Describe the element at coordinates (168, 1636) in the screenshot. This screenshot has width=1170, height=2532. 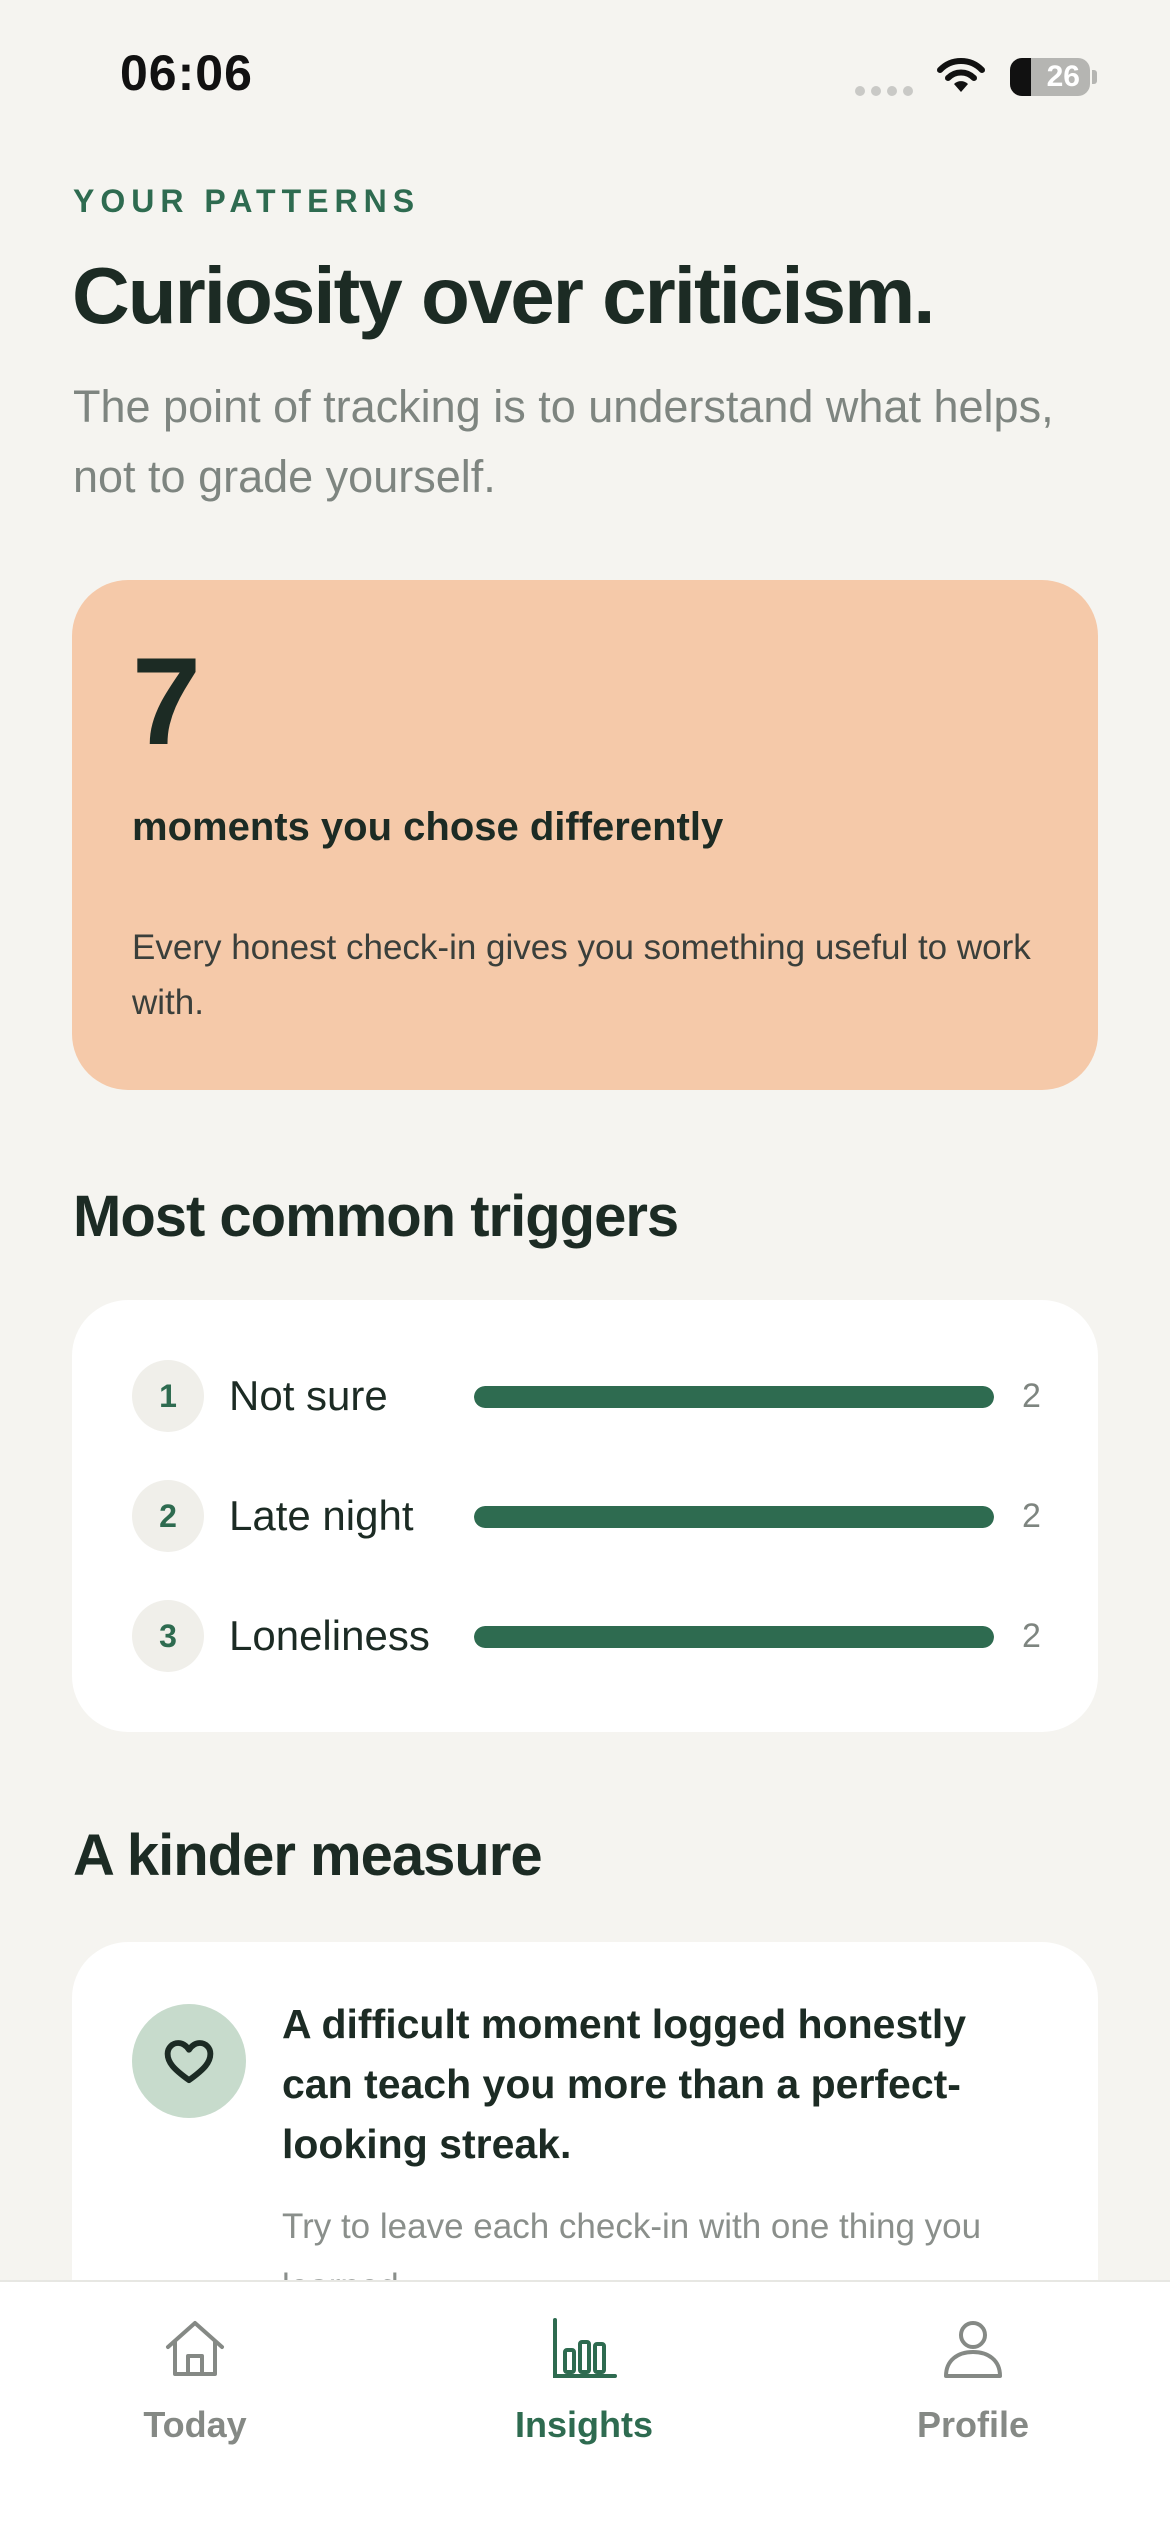
I see `trigger-rank: 3` at that location.